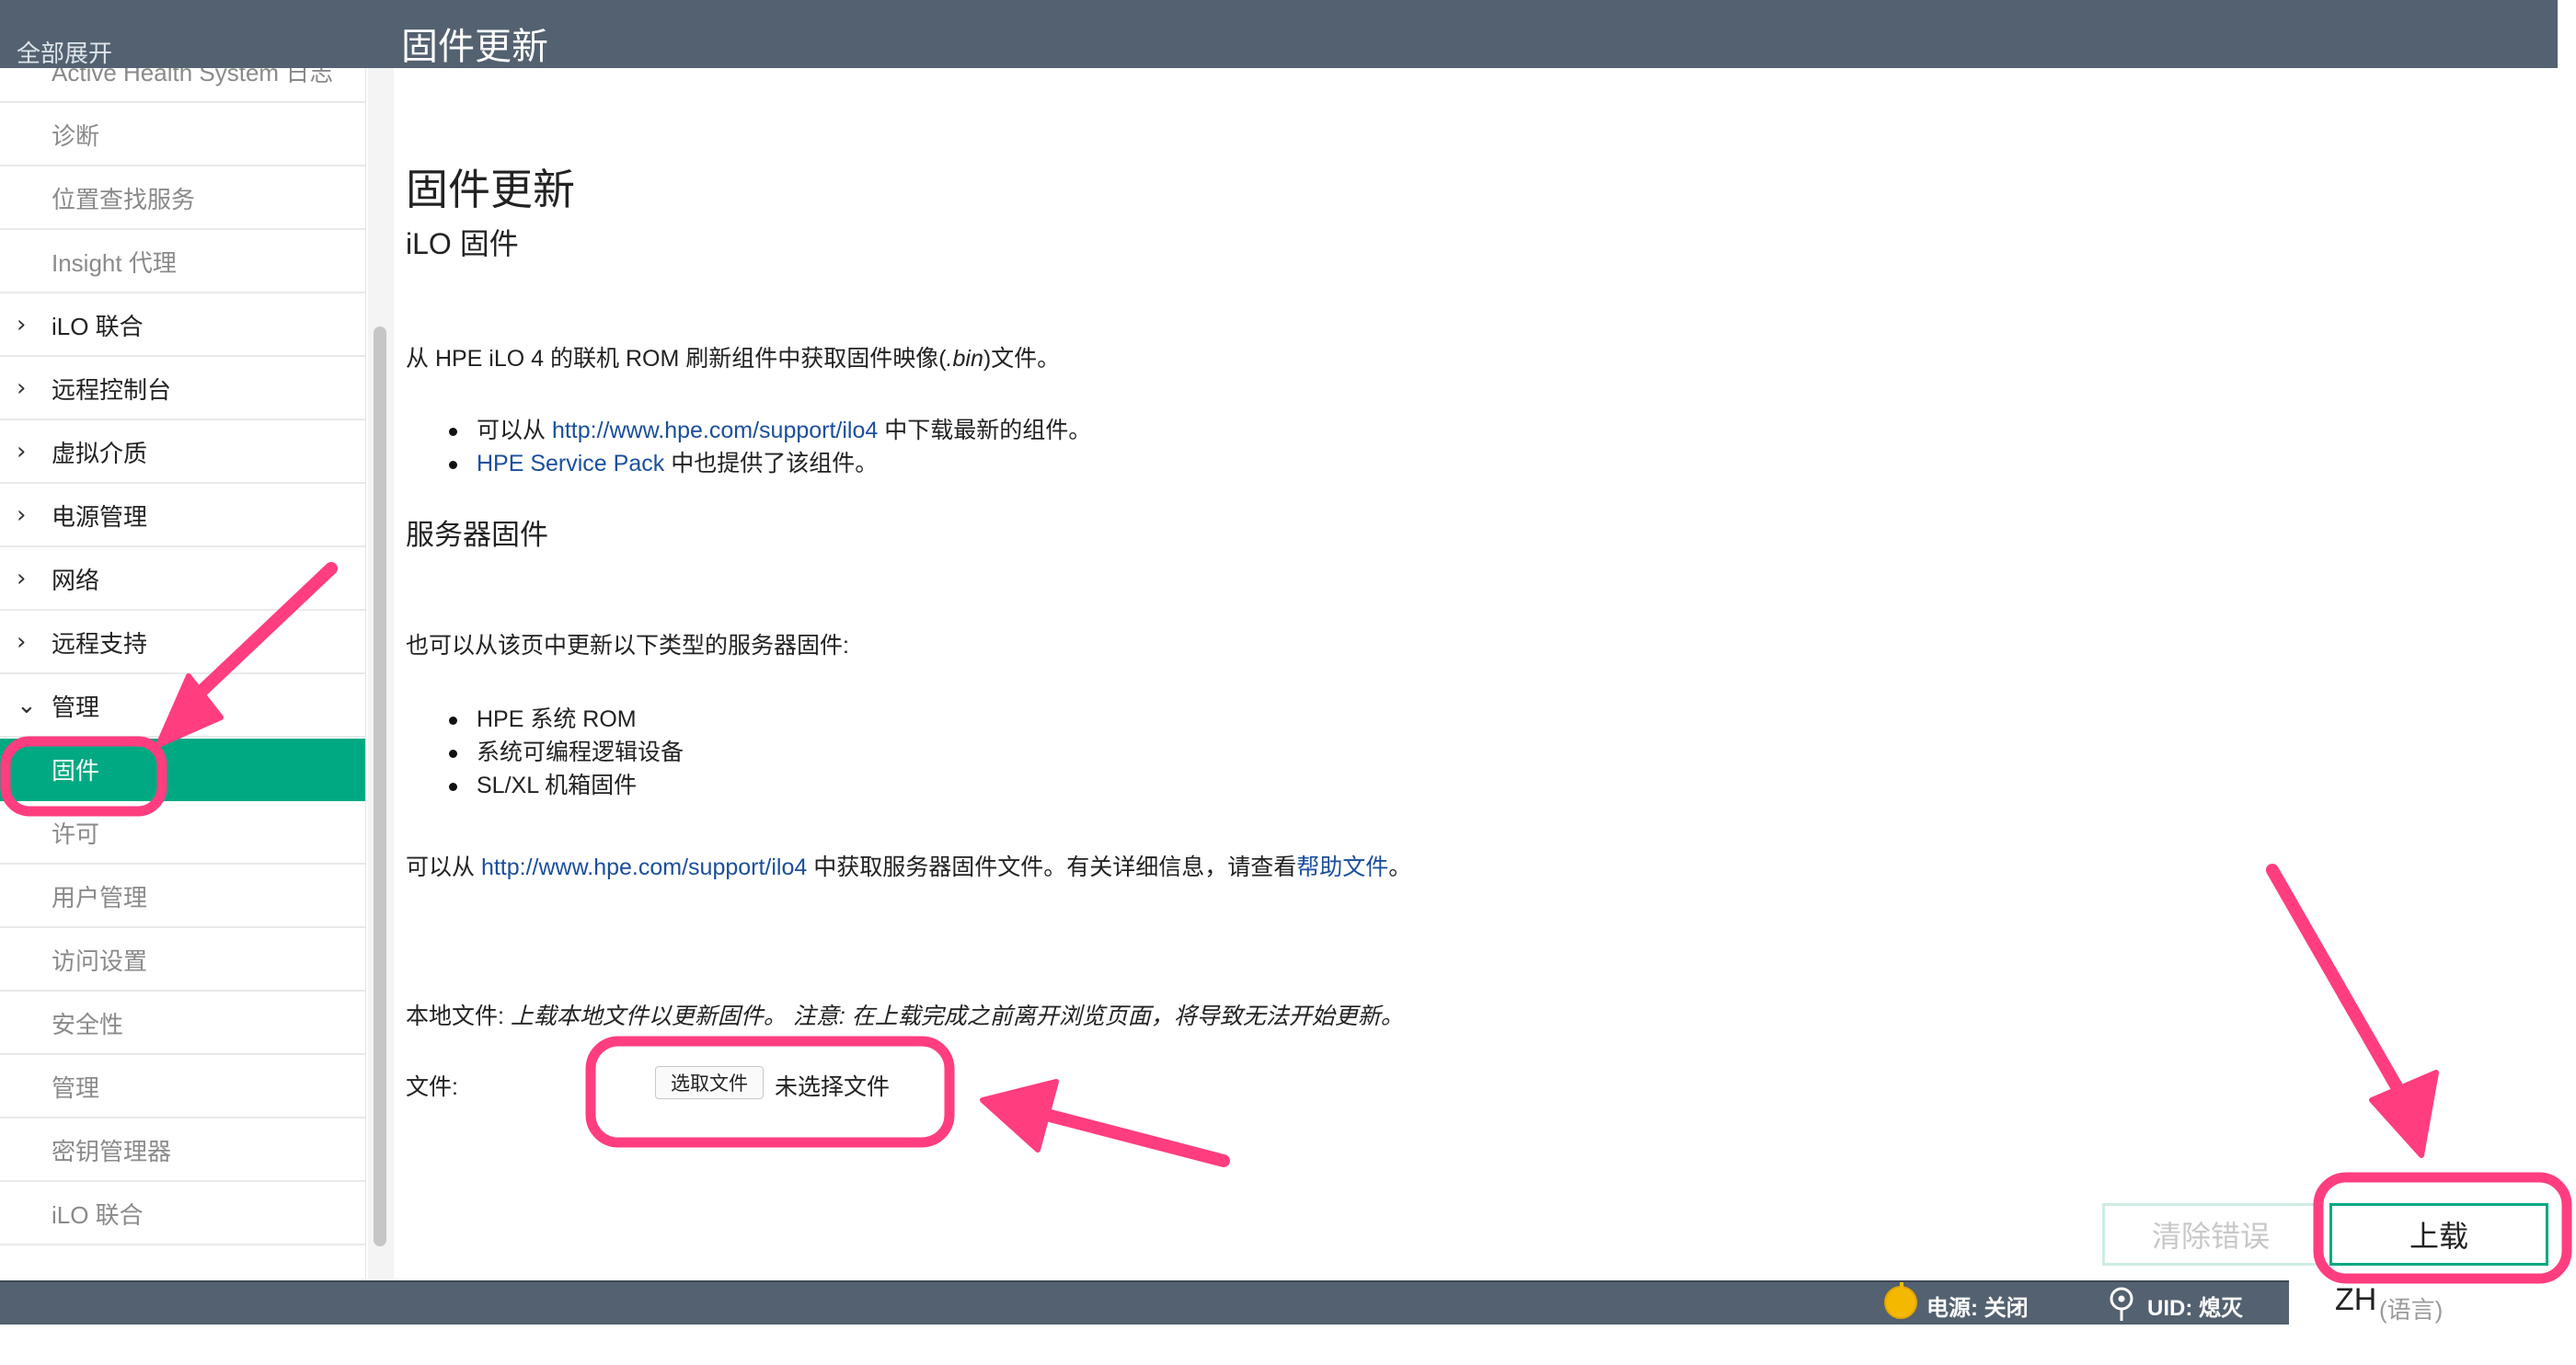 This screenshot has height=1365, width=2576. I want to click on sidebar-item: › iLO 联合, so click(182, 325).